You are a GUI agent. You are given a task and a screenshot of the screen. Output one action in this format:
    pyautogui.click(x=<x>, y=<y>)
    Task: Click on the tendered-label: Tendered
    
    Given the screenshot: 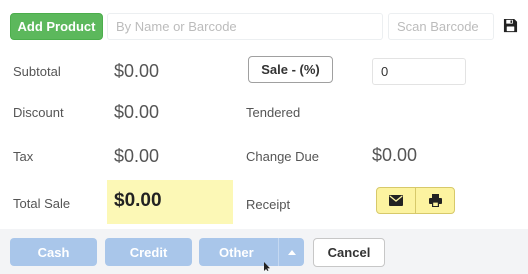 What is the action you would take?
    pyautogui.click(x=273, y=112)
    